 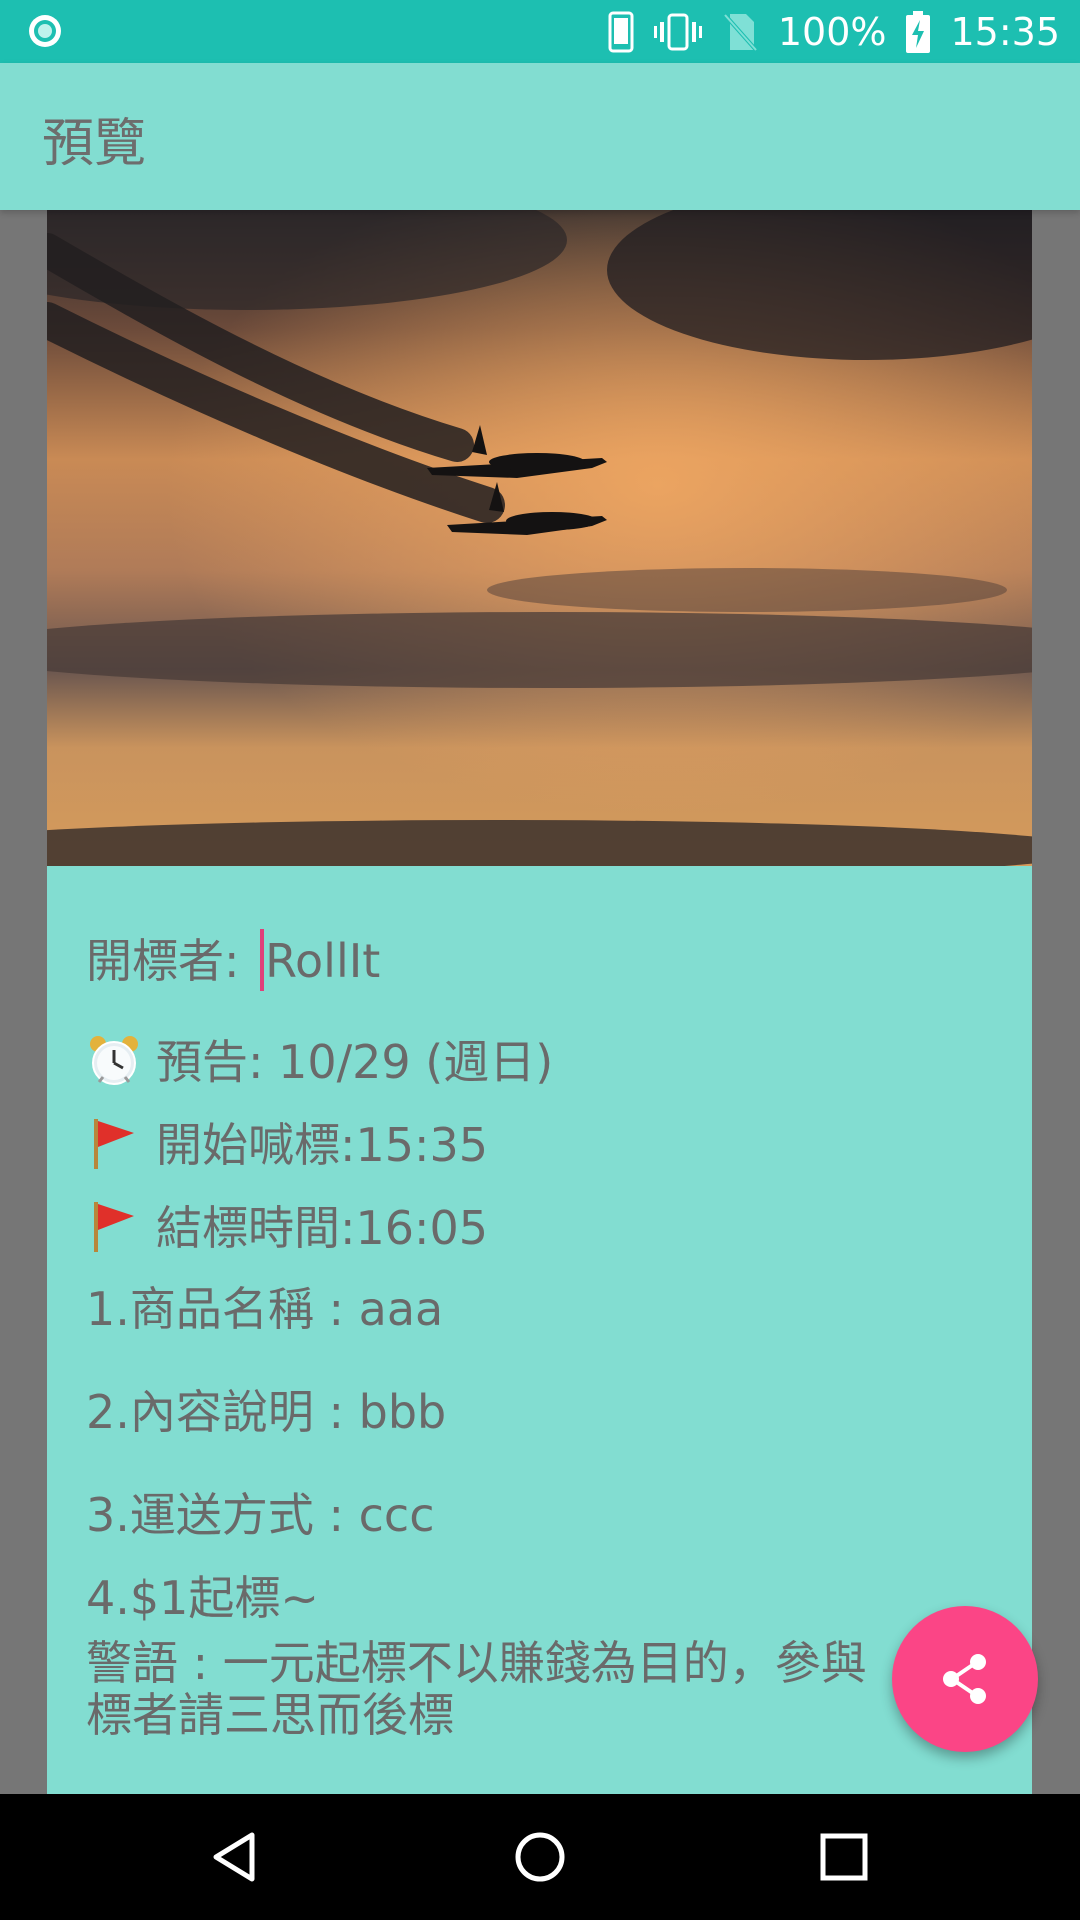 What do you see at coordinates (540, 31) in the screenshot?
I see `status-bar: 100% 15:35` at bounding box center [540, 31].